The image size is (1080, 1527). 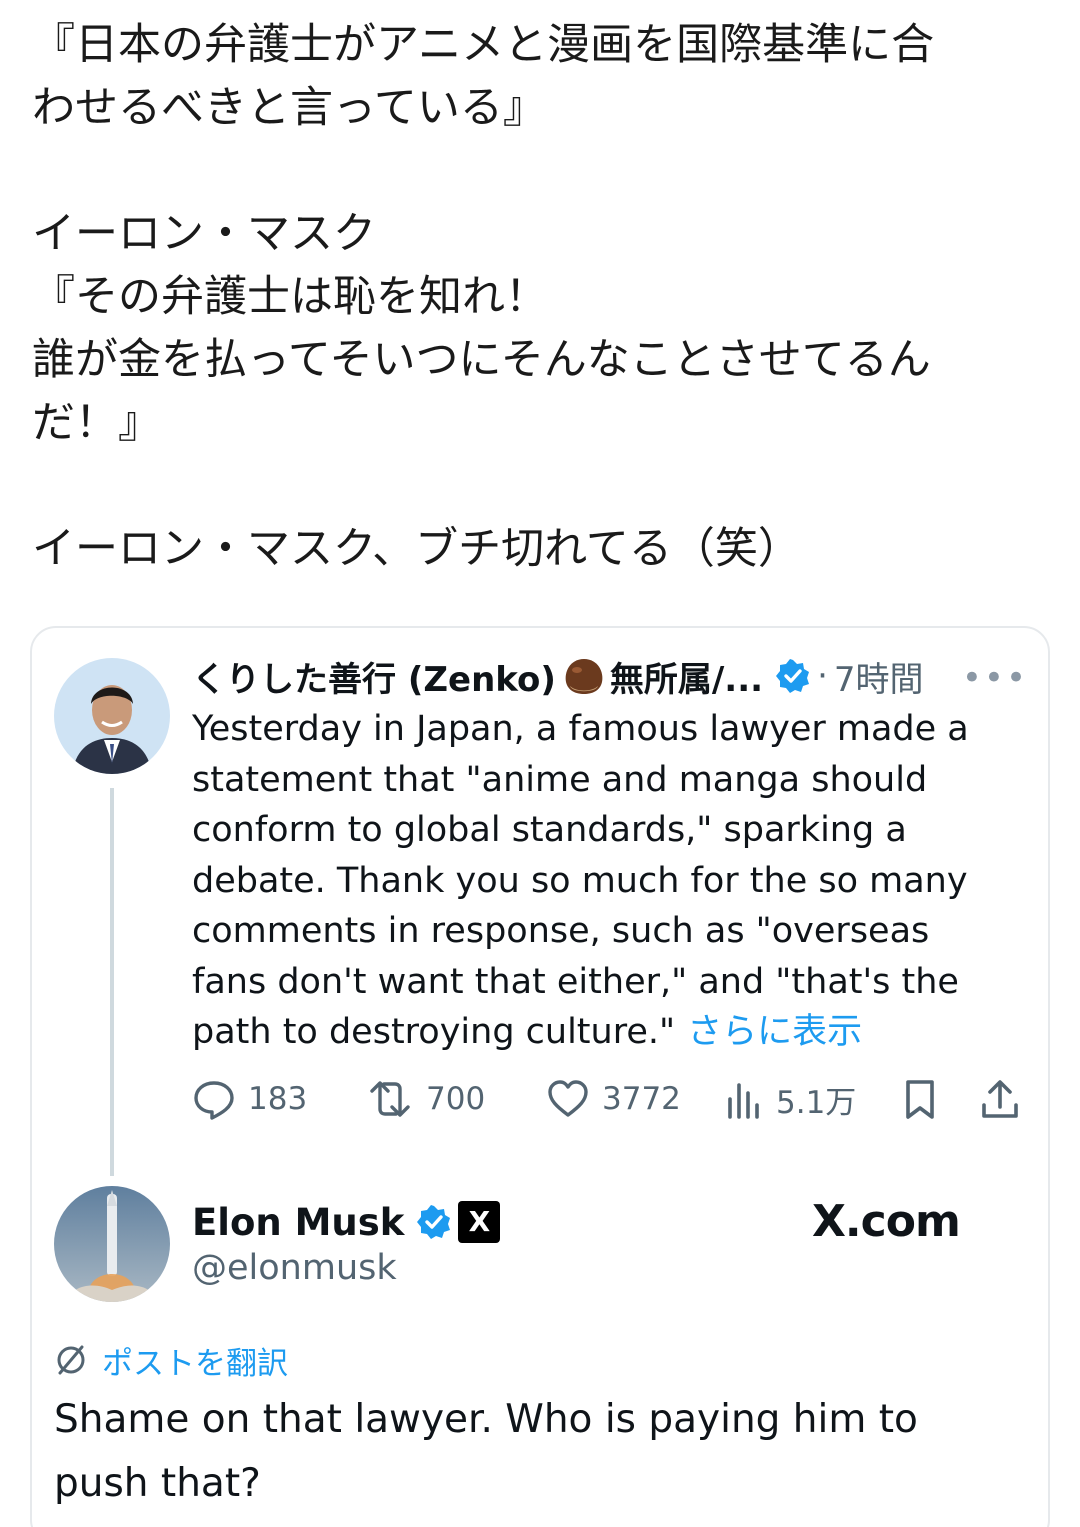 I want to click on reply-button: 183, so click(x=249, y=1099).